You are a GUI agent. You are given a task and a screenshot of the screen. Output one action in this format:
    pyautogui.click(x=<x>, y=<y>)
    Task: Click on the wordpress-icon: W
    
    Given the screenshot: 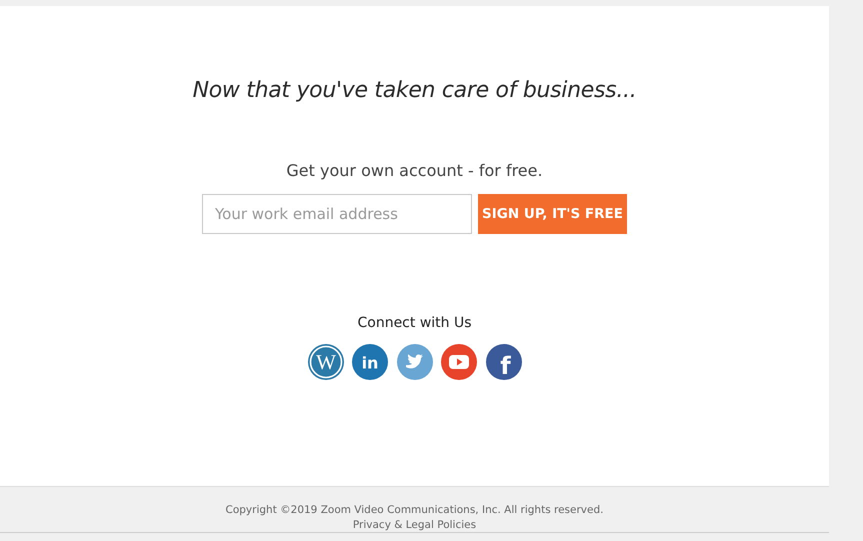 What is the action you would take?
    pyautogui.click(x=326, y=362)
    